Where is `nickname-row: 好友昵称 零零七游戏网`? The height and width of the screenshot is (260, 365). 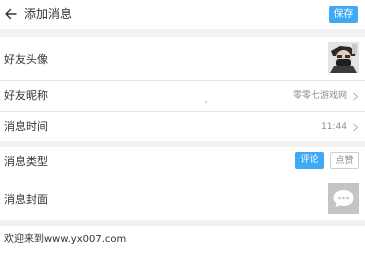 nickname-row: 好友昵称 零零七游戏网 is located at coordinates (182, 96).